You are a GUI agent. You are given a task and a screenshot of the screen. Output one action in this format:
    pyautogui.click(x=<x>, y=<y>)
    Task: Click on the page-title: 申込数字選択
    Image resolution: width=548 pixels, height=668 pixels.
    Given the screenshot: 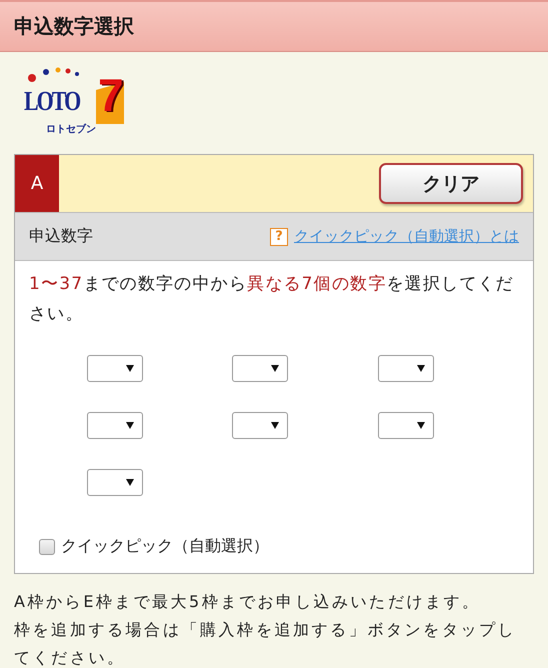 What is the action you would take?
    pyautogui.click(x=74, y=26)
    